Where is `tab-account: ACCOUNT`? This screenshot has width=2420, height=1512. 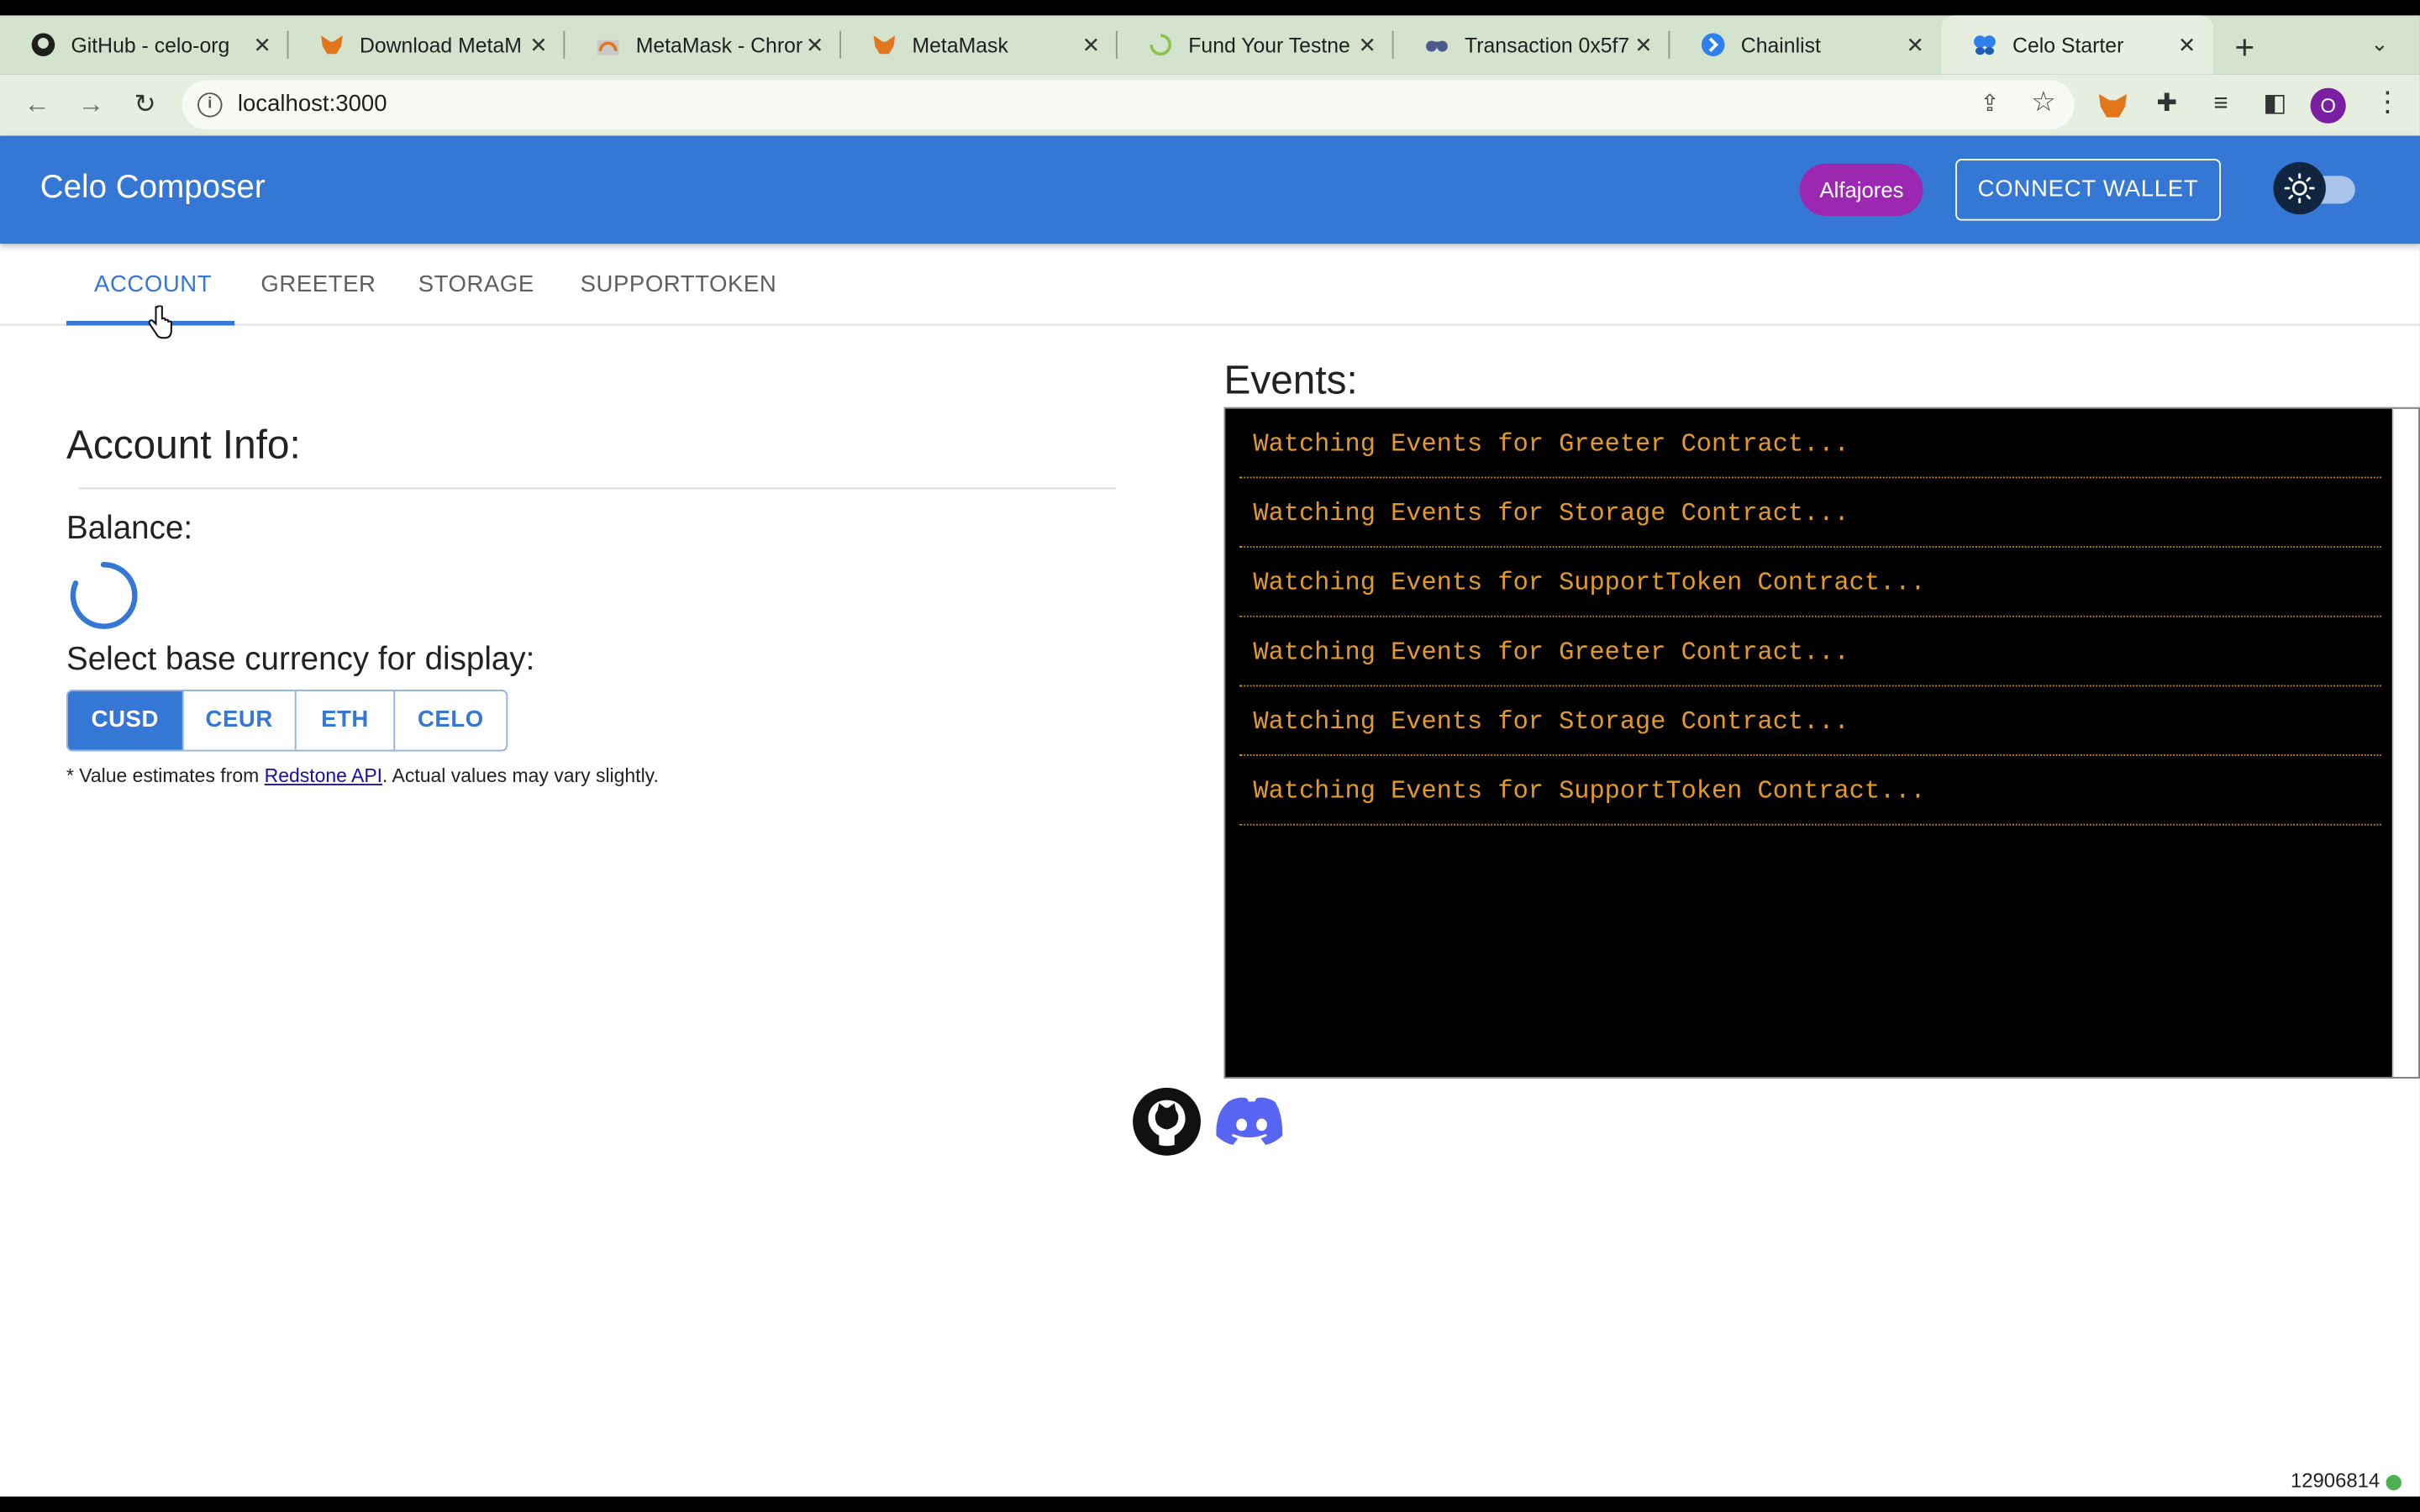
tab-account: ACCOUNT is located at coordinates (153, 284).